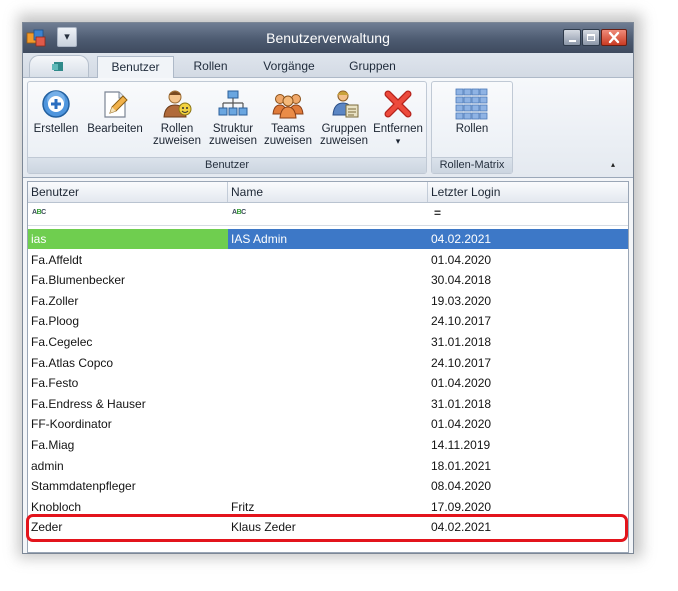 The height and width of the screenshot is (591, 678). I want to click on login-cell: 30.04.2018, so click(461, 280).